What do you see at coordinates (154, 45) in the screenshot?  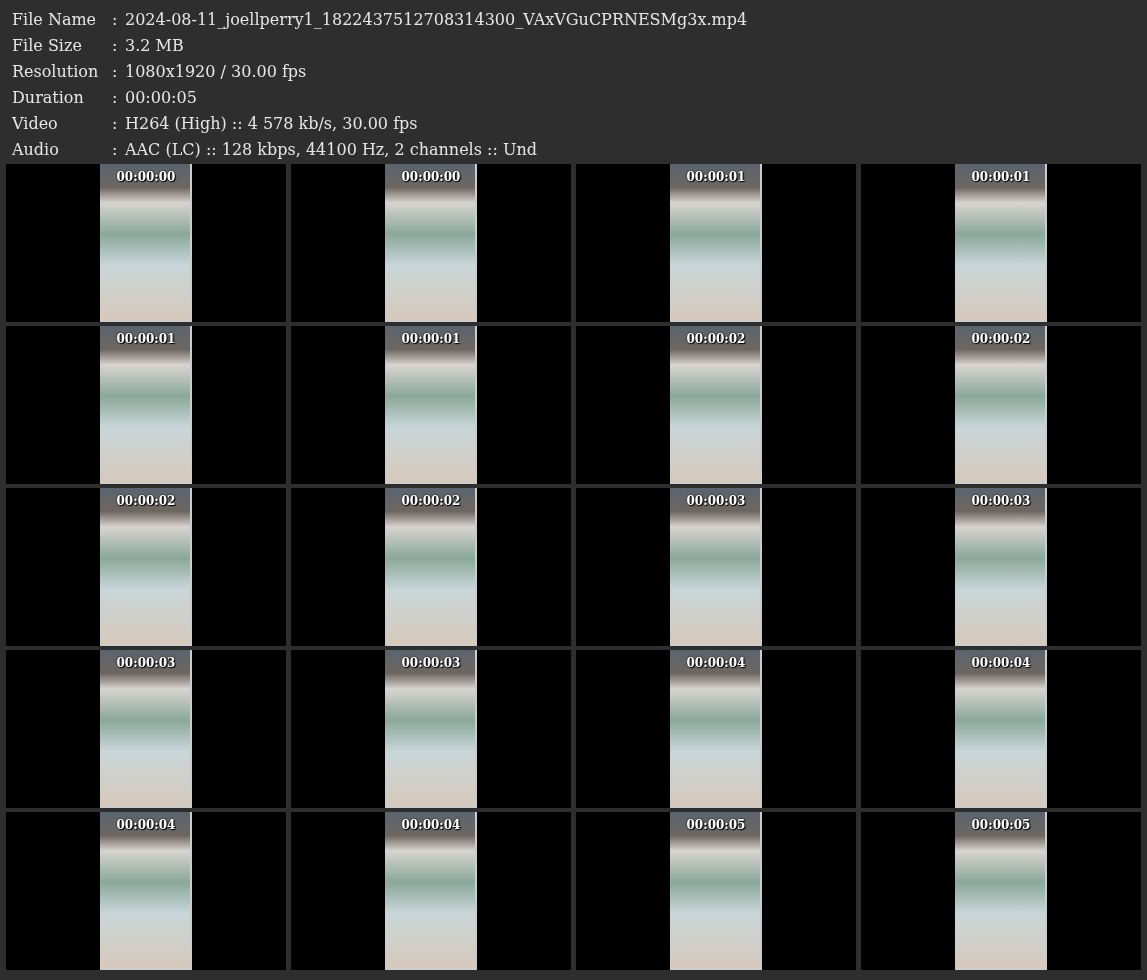 I see `info-value: 3.2 MB` at bounding box center [154, 45].